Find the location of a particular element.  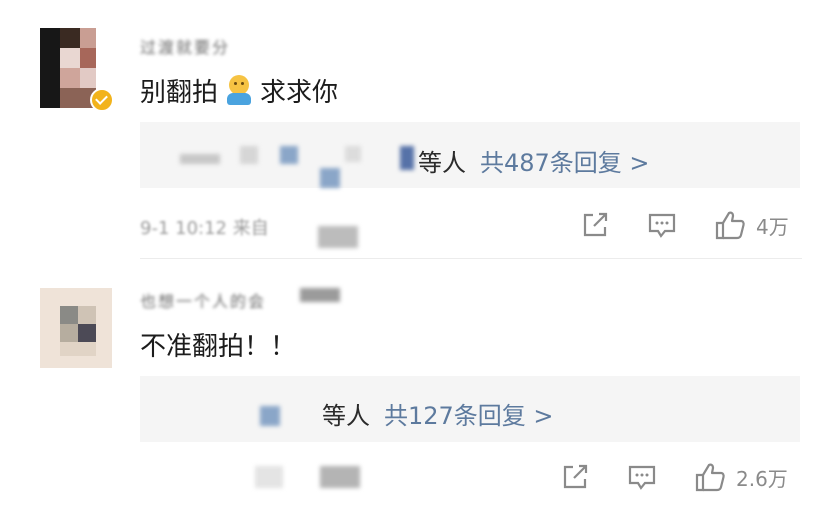

like-count: 4万 is located at coordinates (772, 226).